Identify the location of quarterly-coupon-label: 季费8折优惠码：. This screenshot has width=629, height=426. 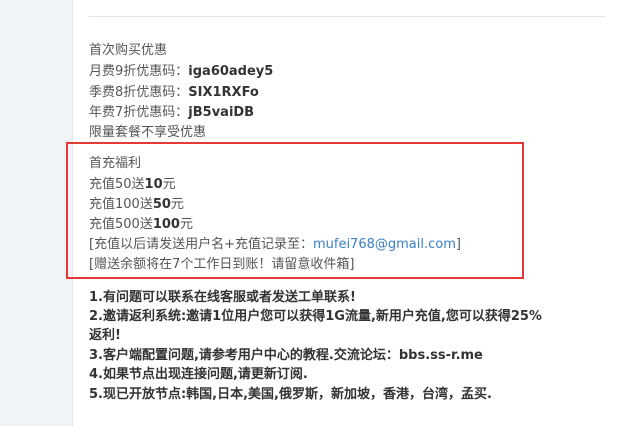
(139, 92).